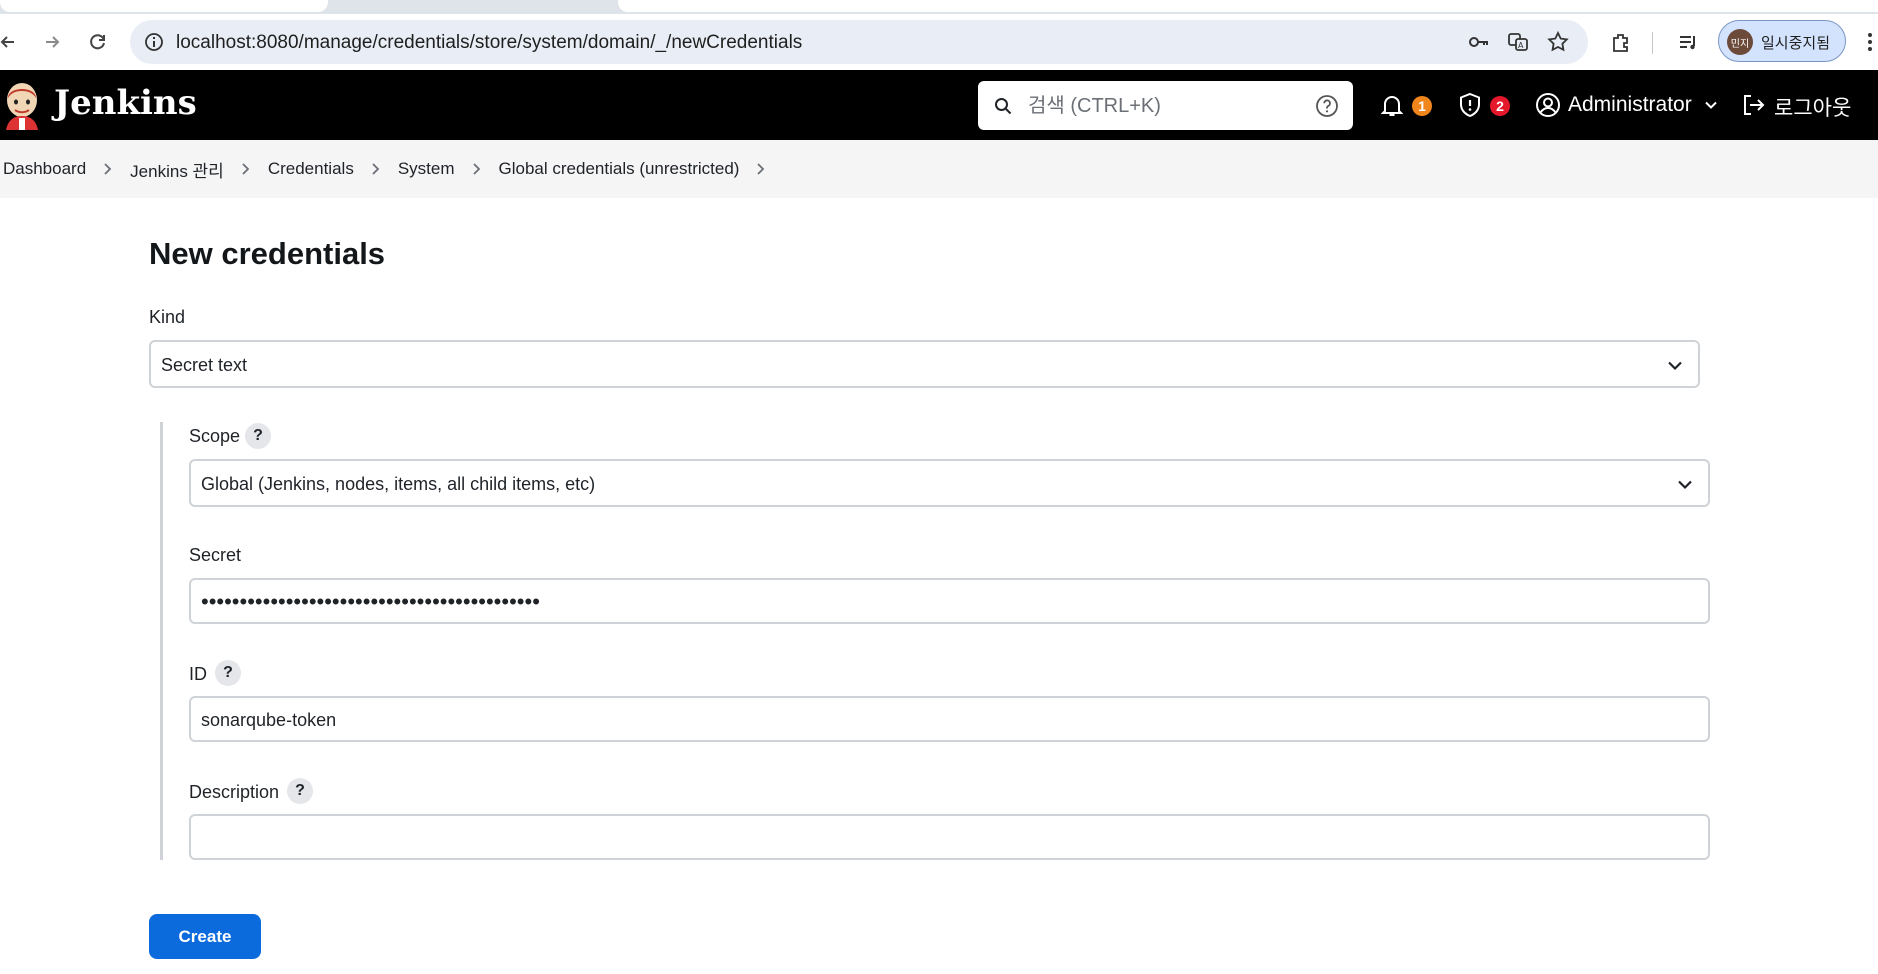 This screenshot has width=1878, height=974. Describe the element at coordinates (1796, 43) in the screenshot. I see `profile-status: 일시중지됨` at that location.